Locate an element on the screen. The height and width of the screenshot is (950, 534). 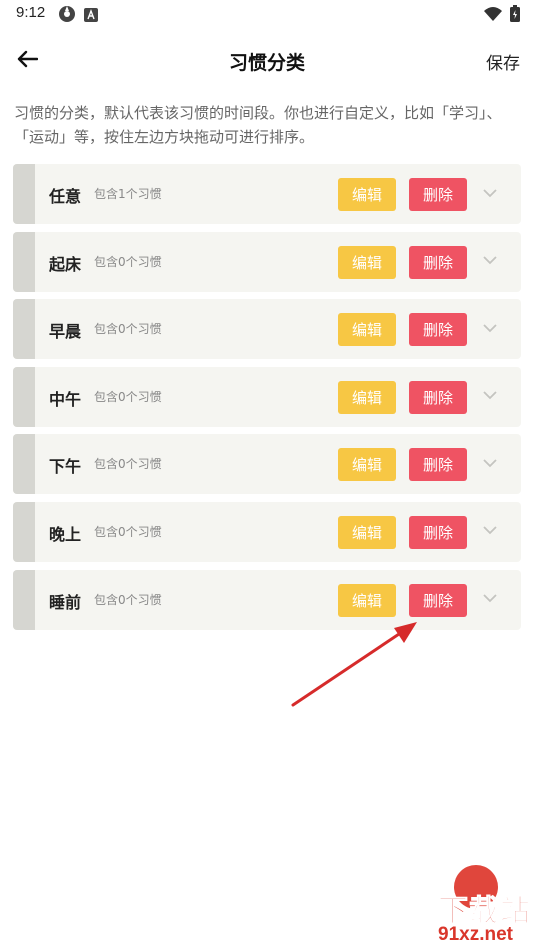
category-name: 起床 is located at coordinates (65, 264).